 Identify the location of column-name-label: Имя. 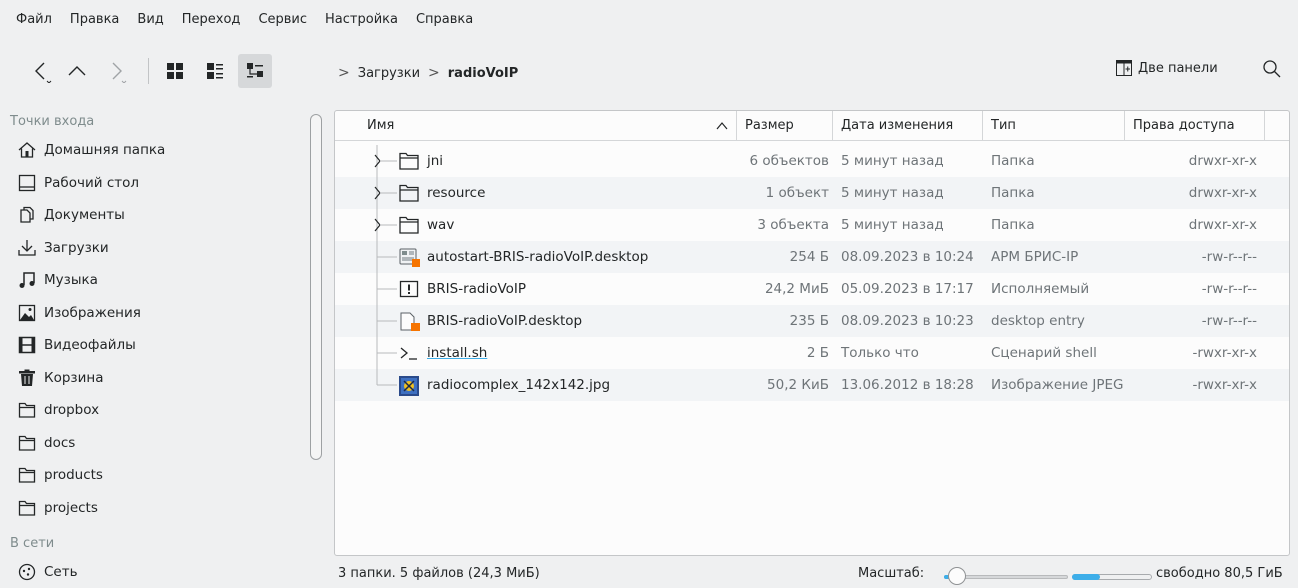
(381, 125).